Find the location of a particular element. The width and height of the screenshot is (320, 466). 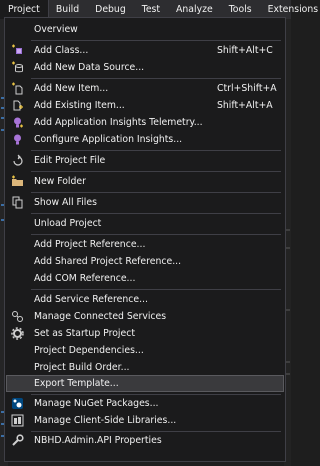

menu-item-label: Edit Project File is located at coordinates (70, 160).